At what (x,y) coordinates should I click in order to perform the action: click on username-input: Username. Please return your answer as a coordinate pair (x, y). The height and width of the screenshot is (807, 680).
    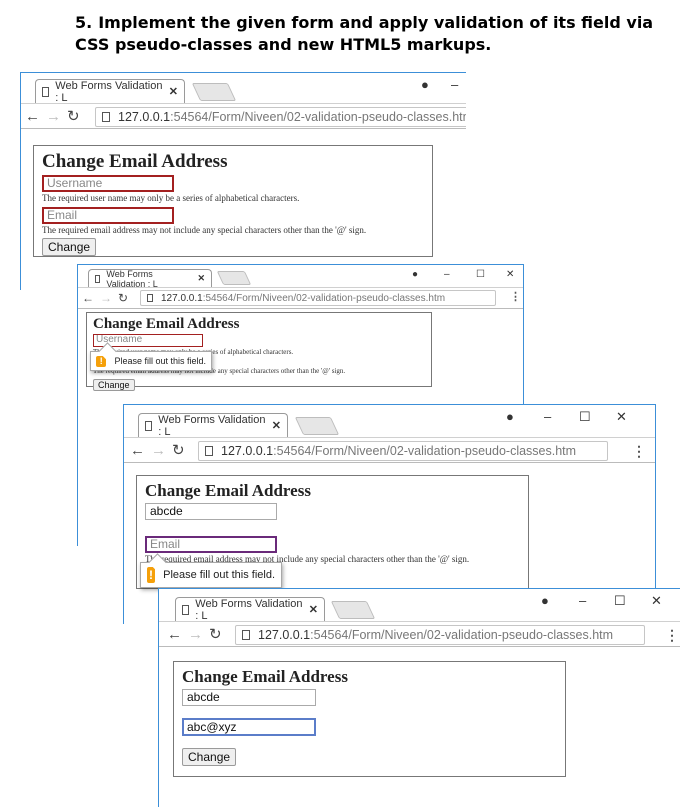
    Looking at the image, I should click on (108, 183).